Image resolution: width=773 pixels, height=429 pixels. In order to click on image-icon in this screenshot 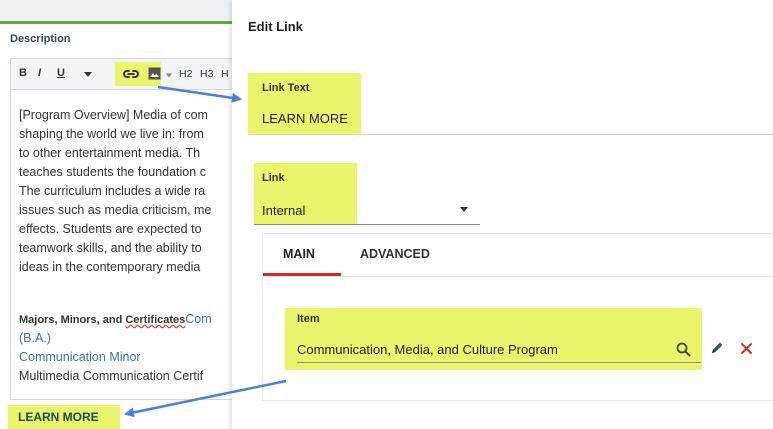, I will do `click(154, 76)`.